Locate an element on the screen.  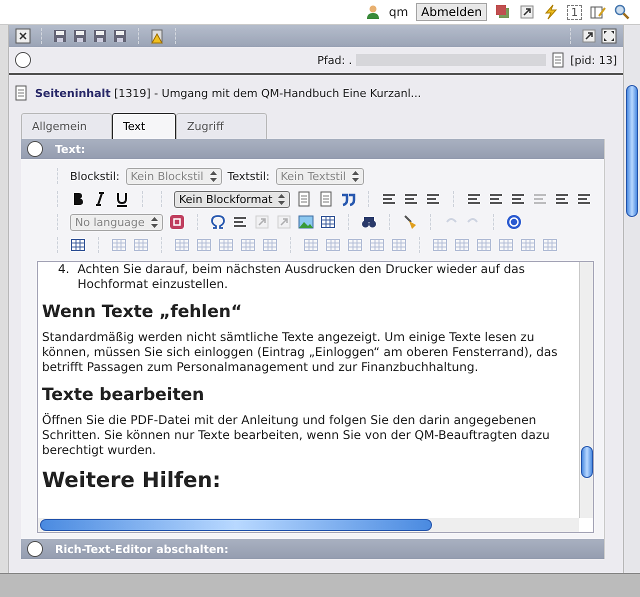
heading: Texte bearbeiten is located at coordinates (124, 395).